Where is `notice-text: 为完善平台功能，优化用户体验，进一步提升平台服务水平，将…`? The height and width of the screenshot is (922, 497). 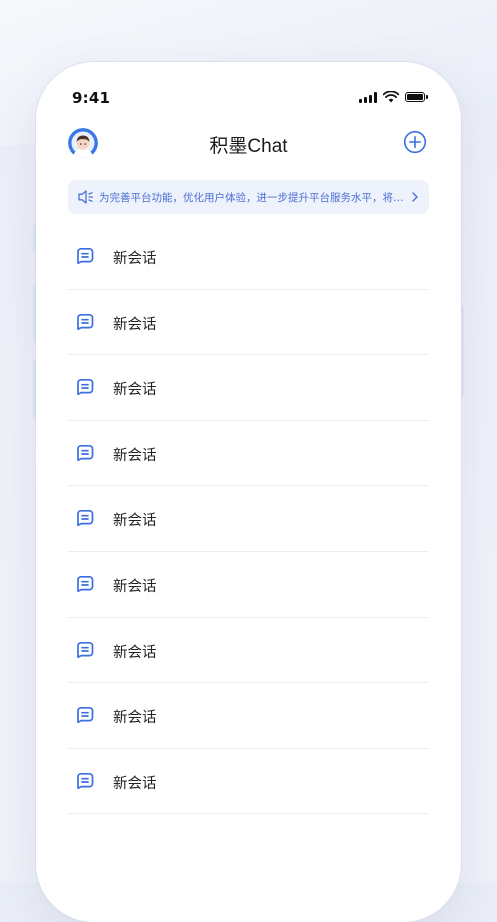
notice-text: 为完善平台功能，优化用户体验，进一步提升平台服务水平，将… is located at coordinates (251, 197).